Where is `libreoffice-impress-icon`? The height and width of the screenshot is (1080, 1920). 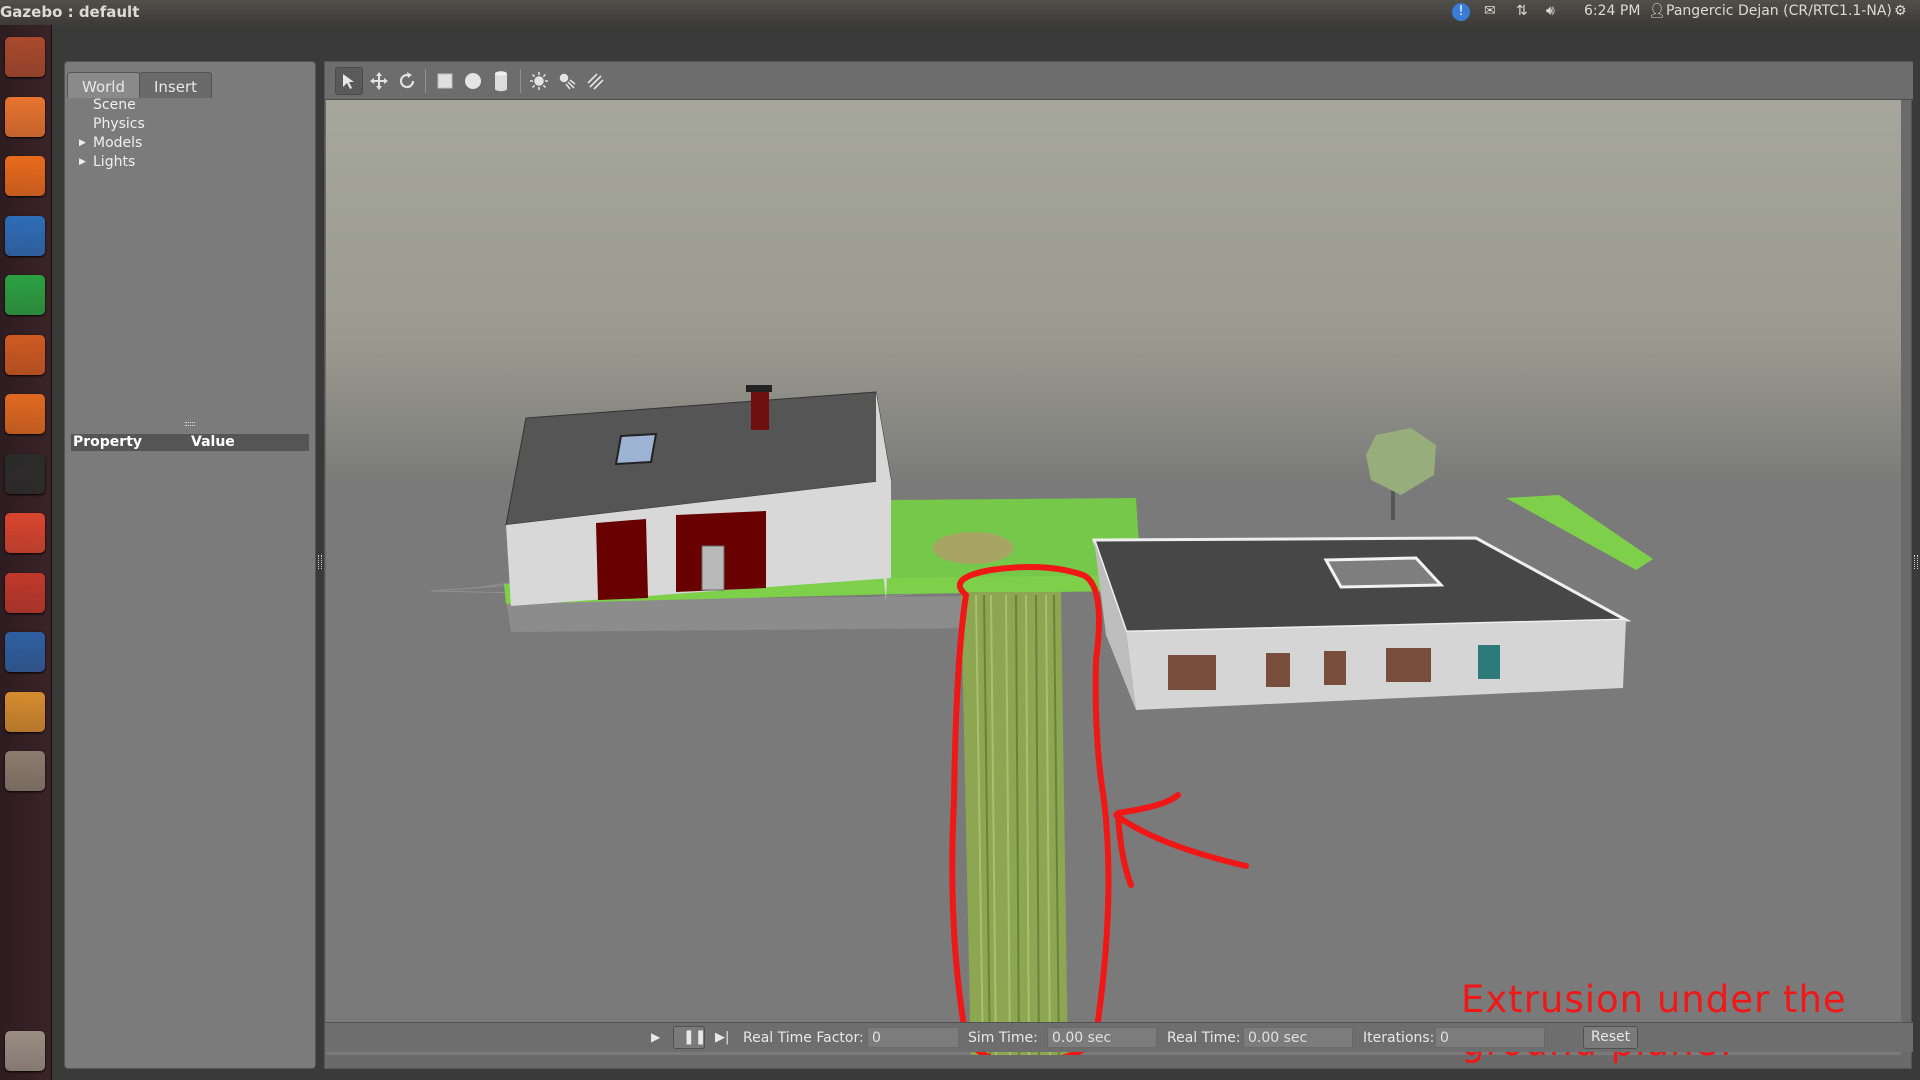
libreoffice-impress-icon is located at coordinates (25, 354).